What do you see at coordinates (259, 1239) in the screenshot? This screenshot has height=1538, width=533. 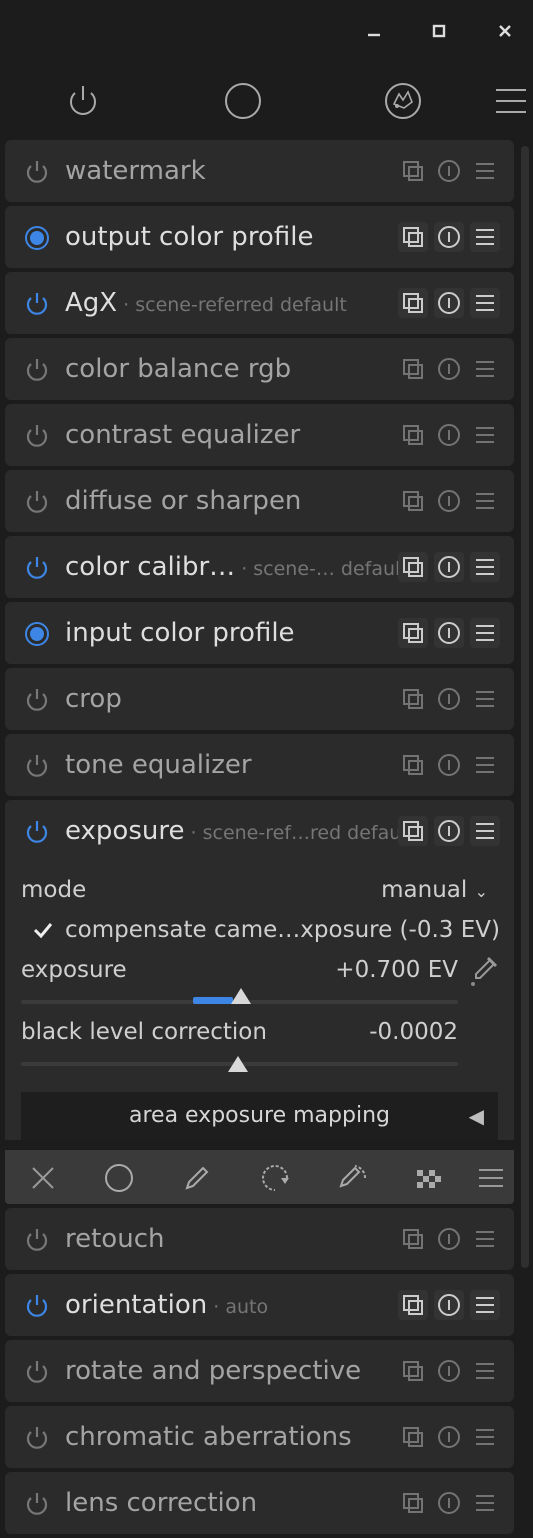 I see `module-retouch: retouch` at bounding box center [259, 1239].